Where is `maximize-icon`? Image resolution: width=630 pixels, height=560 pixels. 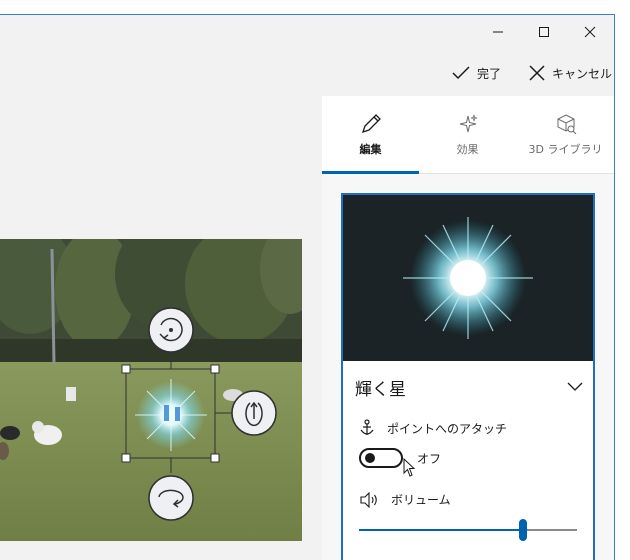
maximize-icon is located at coordinates (544, 32).